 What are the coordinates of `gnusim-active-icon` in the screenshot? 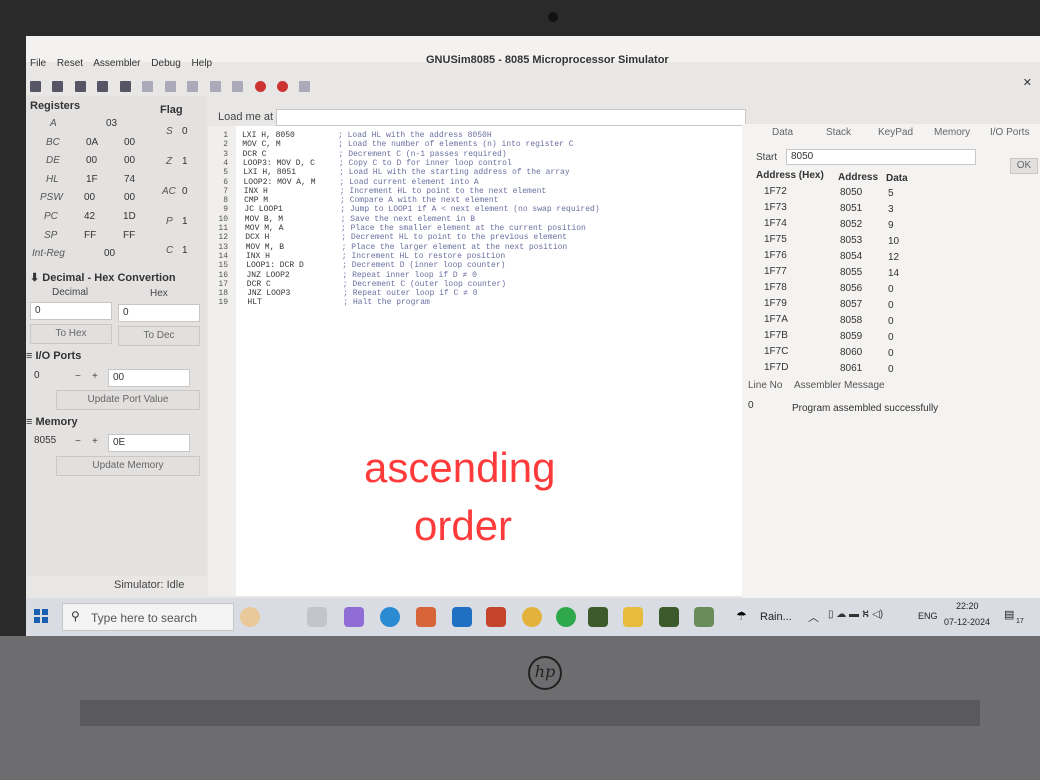 It's located at (669, 617).